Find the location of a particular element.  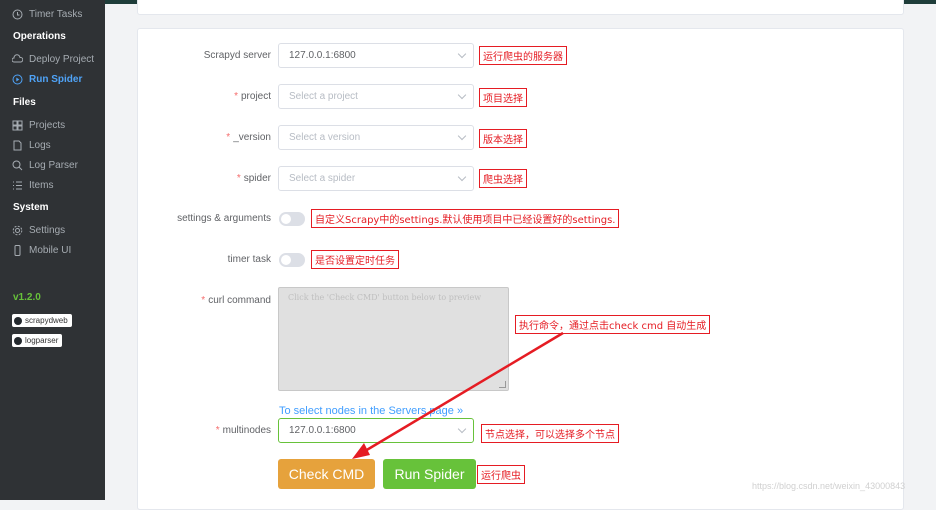

annotation-arrow is located at coordinates (458, 395).